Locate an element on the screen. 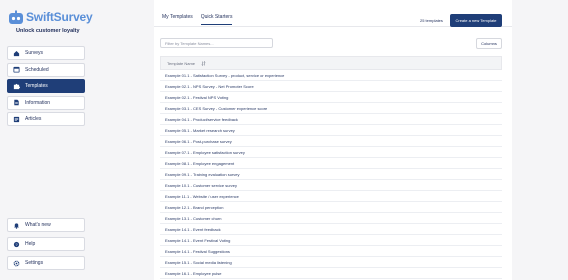 The width and height of the screenshot is (568, 280). table-header: Template Name is located at coordinates (331, 63).